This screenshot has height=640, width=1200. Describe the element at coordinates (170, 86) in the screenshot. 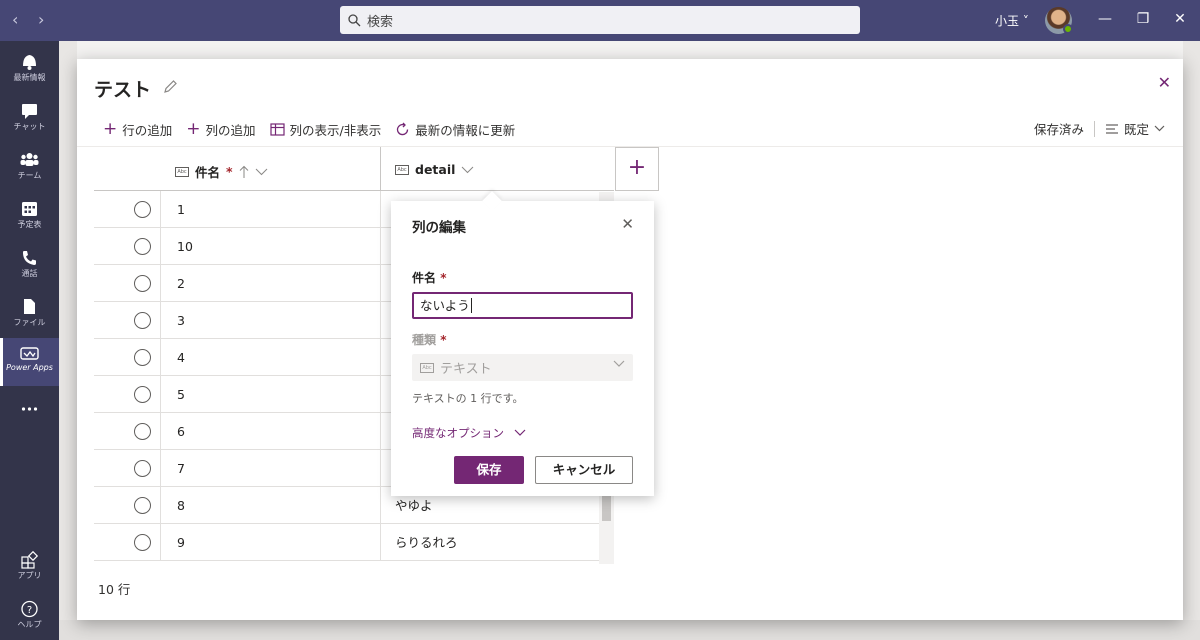

I see `pencil-icon` at that location.